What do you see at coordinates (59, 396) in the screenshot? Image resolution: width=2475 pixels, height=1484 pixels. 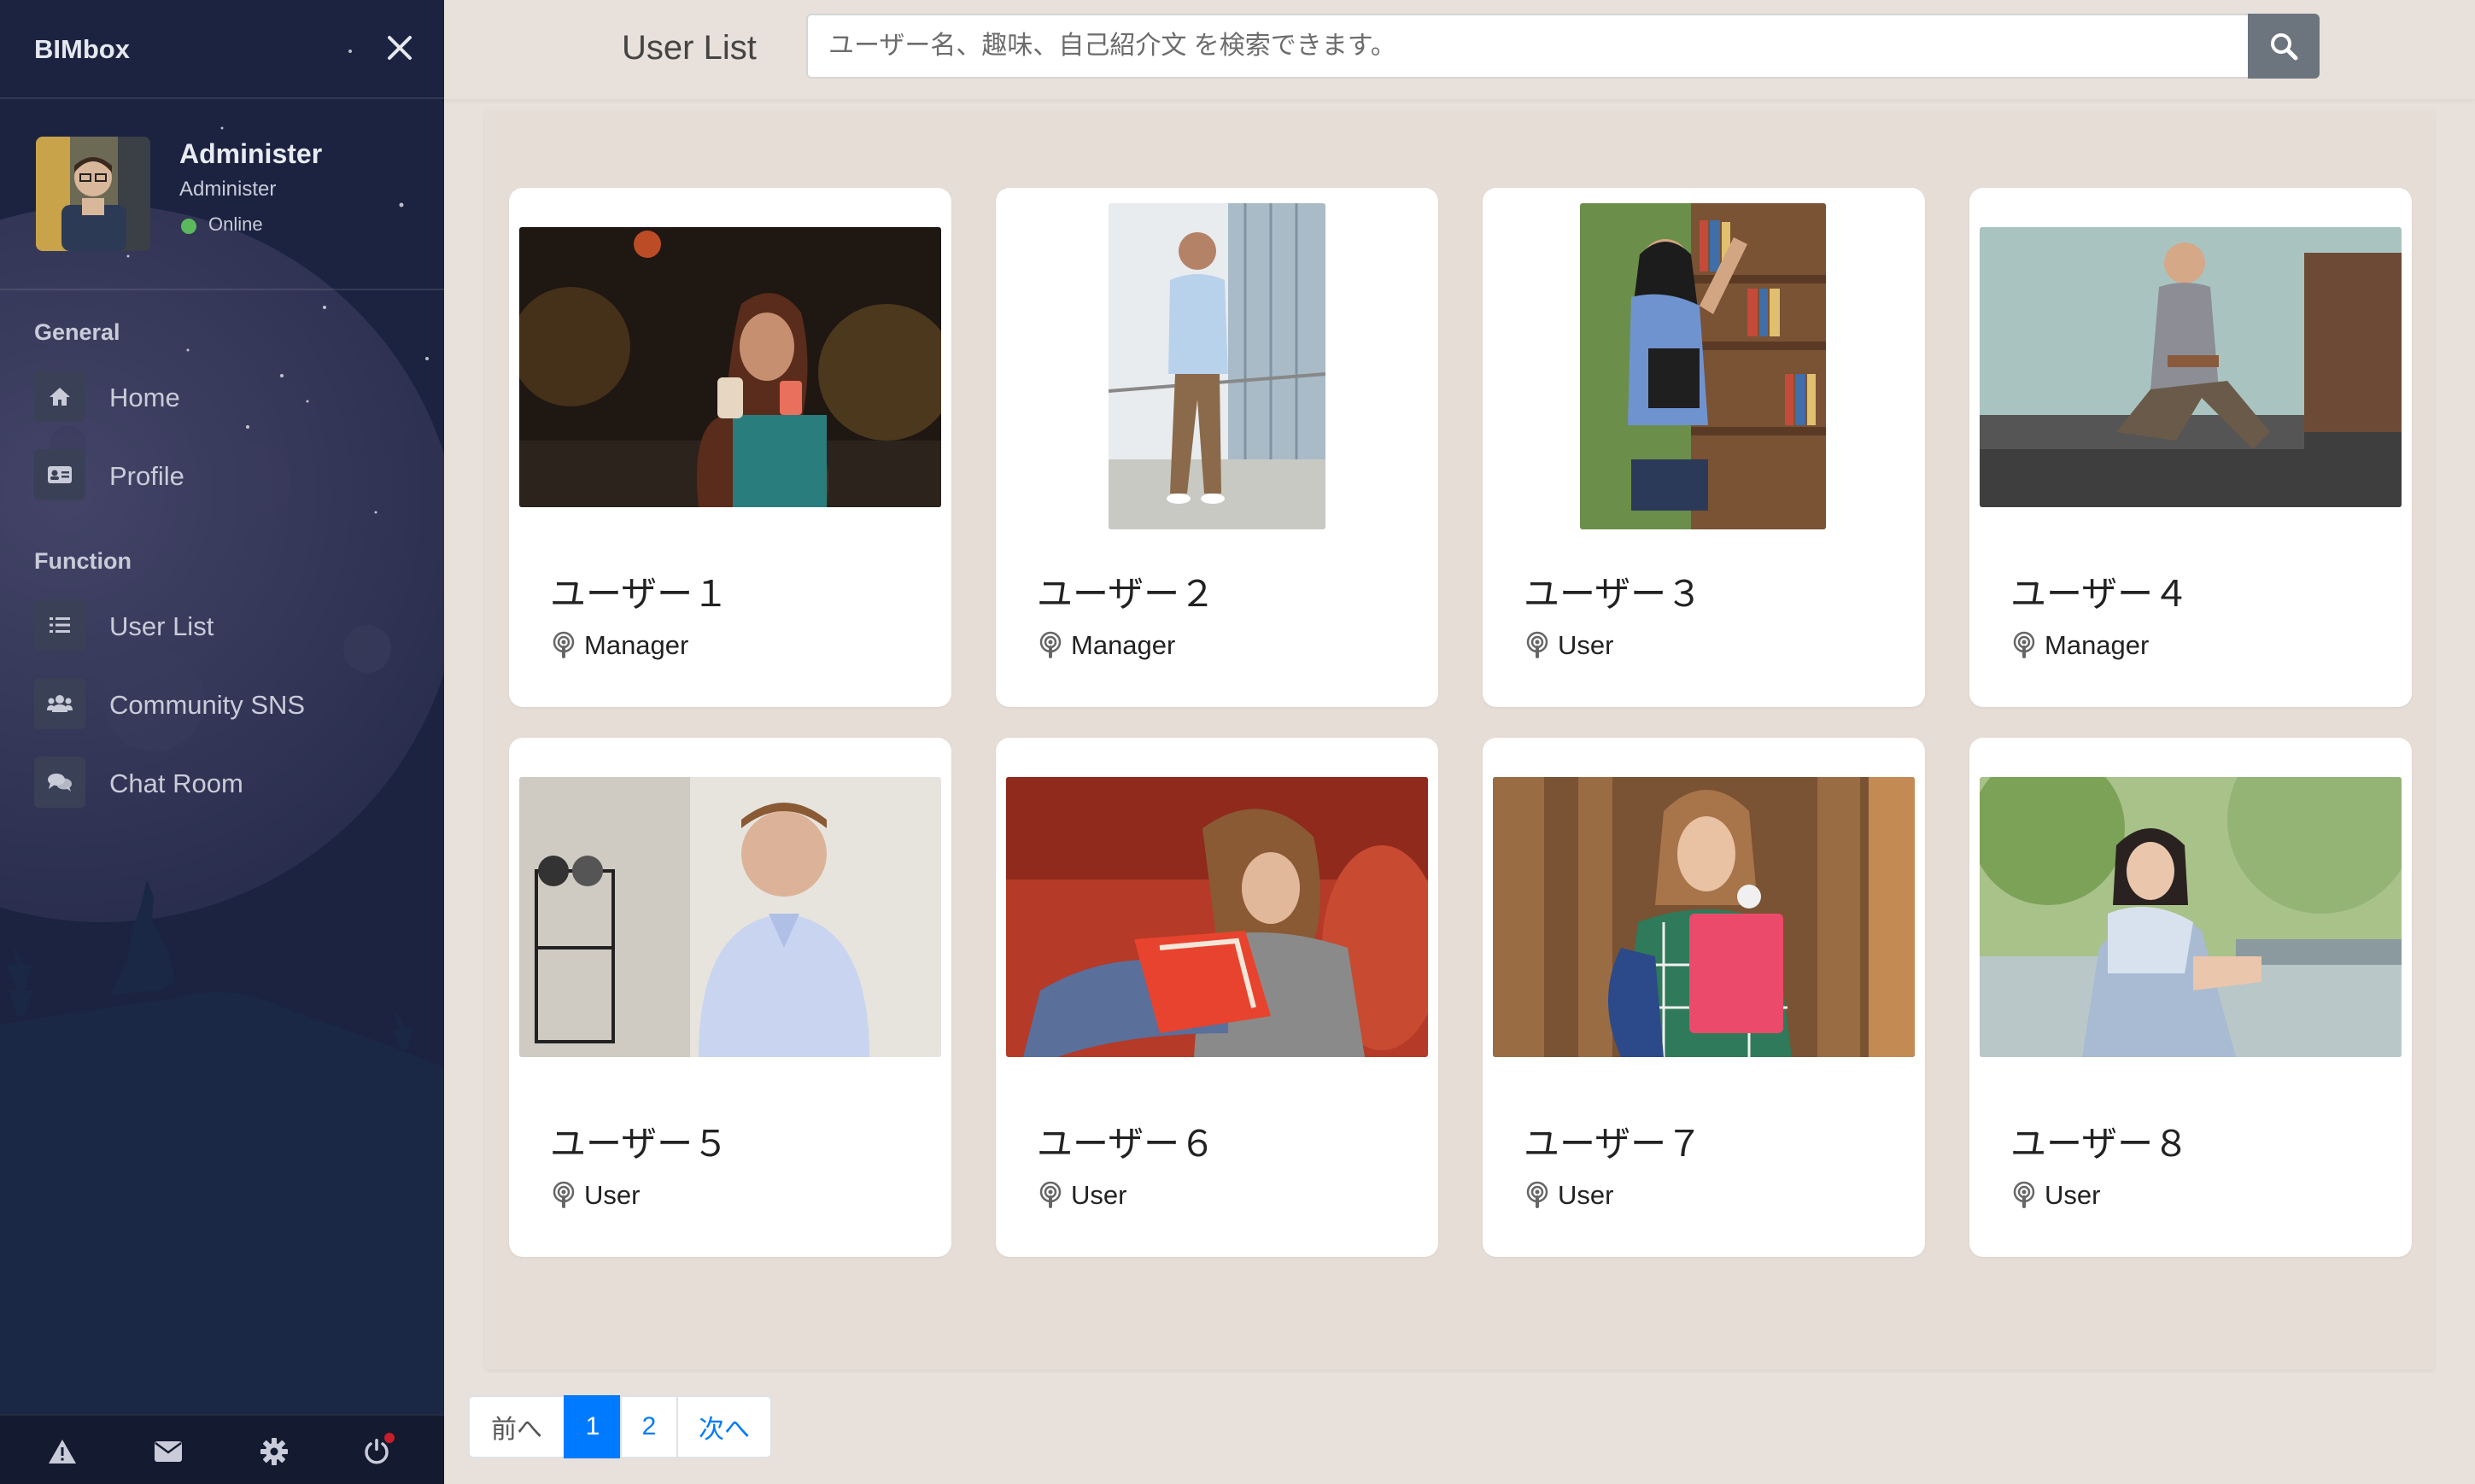 I see `home-icon` at bounding box center [59, 396].